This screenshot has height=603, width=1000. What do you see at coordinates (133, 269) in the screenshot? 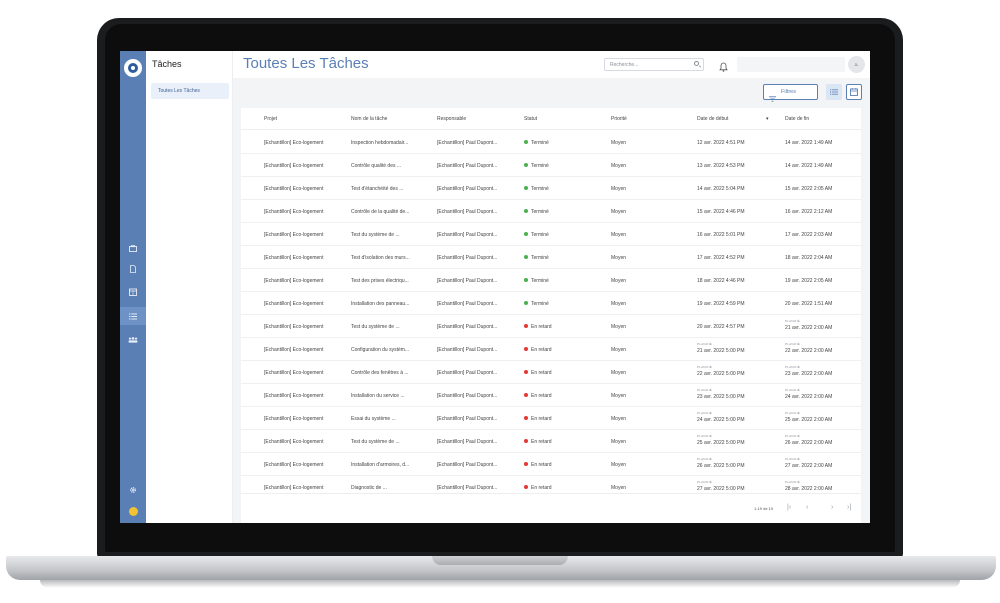
I see `document-icon` at bounding box center [133, 269].